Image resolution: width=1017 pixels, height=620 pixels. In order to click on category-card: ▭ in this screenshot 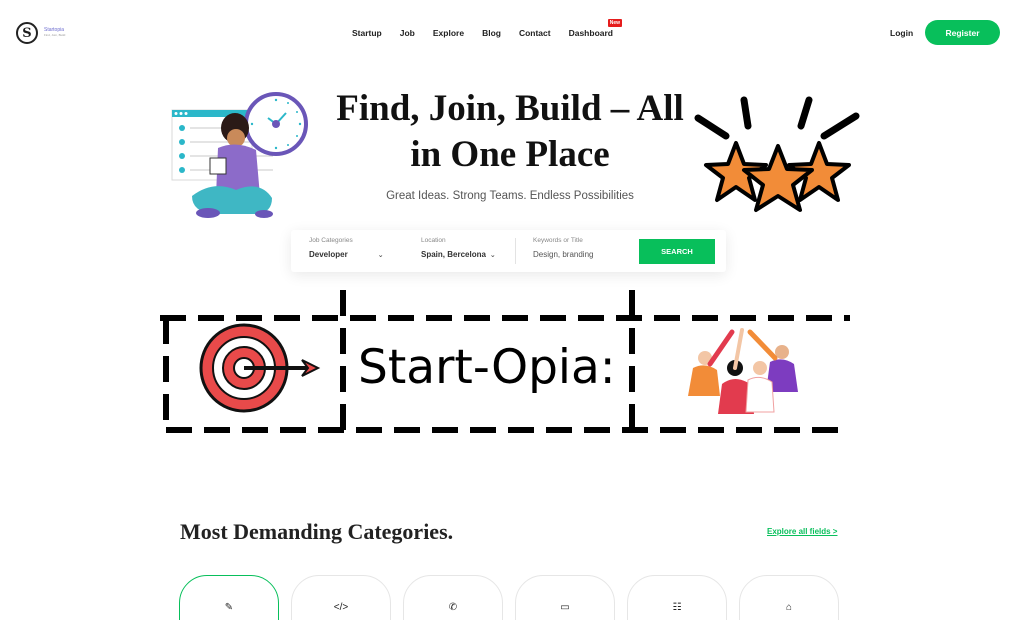, I will do `click(565, 597)`.